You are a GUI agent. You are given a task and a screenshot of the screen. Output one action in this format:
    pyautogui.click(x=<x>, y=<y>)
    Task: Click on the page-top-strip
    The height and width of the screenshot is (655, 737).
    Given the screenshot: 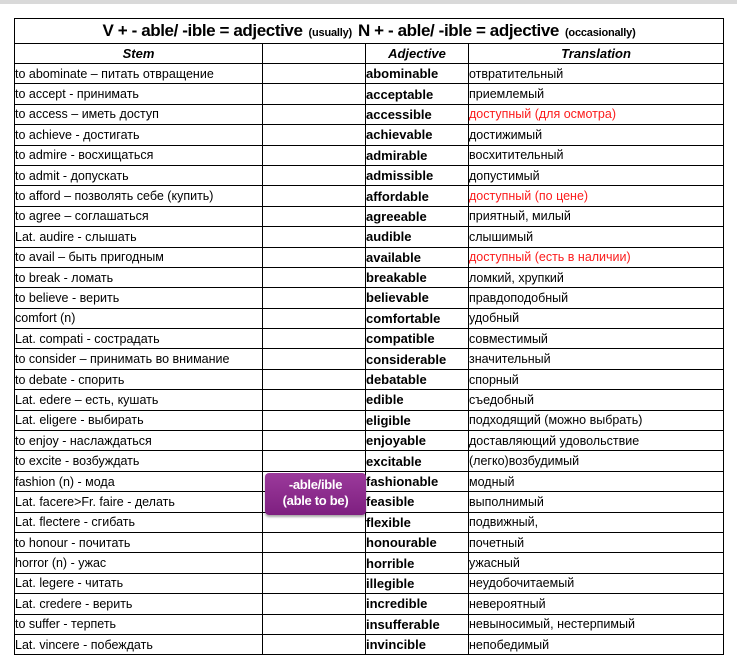 What is the action you would take?
    pyautogui.click(x=368, y=2)
    